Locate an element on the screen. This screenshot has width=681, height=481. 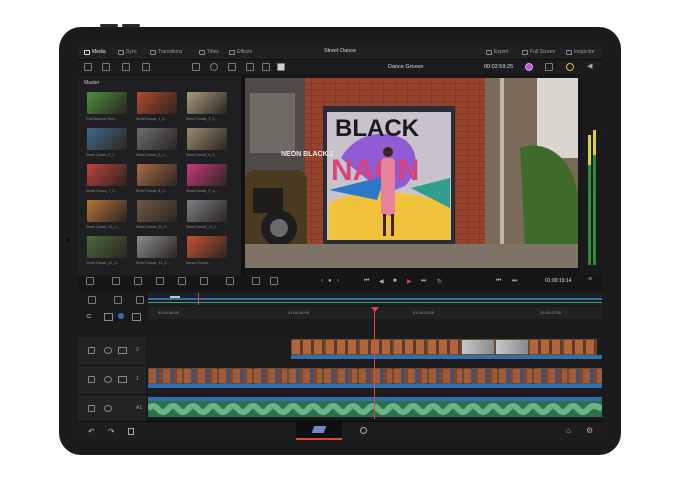
linked-selection-icon is located at coordinates (108, 317).